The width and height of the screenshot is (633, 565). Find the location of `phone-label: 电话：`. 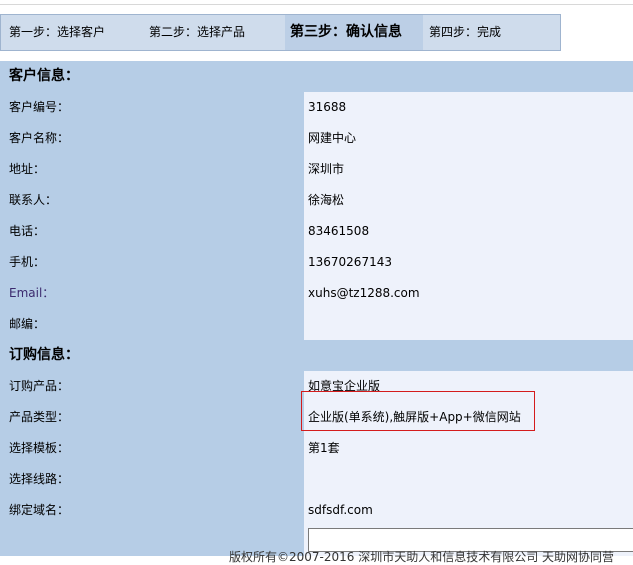

phone-label: 电话： is located at coordinates (152, 231).